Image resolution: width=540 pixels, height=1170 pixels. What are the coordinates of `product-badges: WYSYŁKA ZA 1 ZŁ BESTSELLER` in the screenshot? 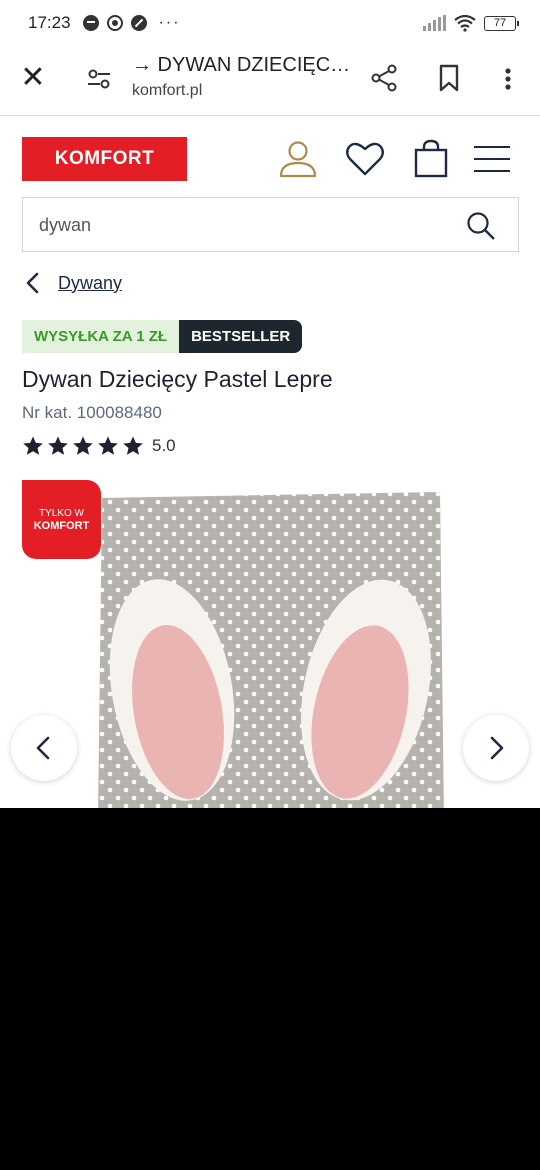 It's located at (162, 336).